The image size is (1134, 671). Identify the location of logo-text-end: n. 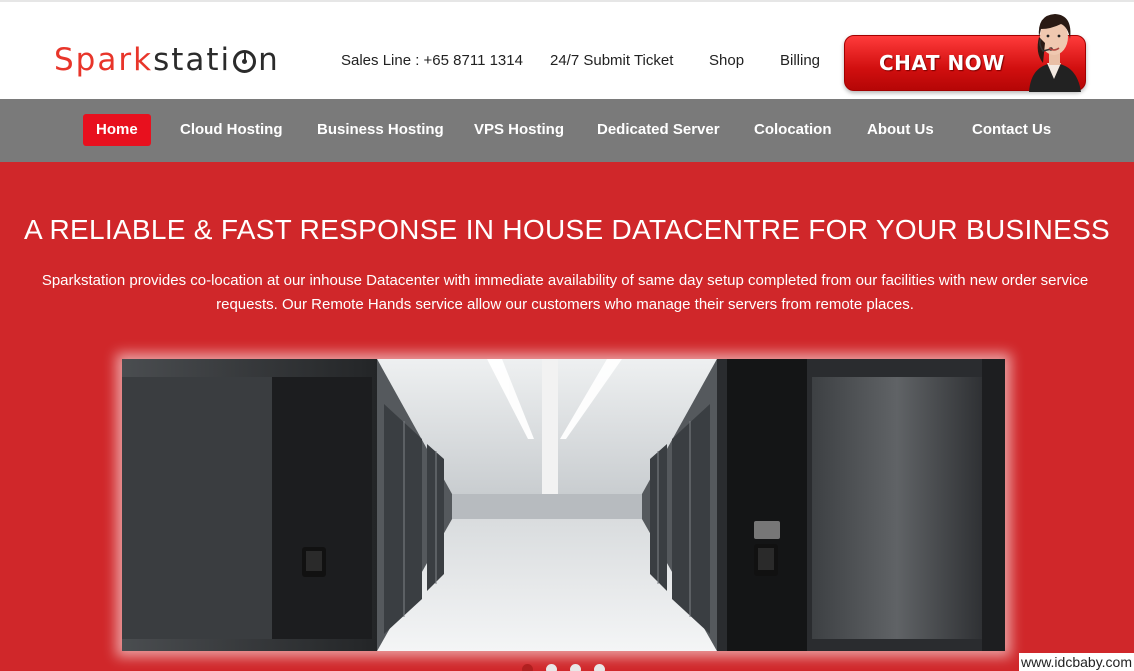
(269, 60).